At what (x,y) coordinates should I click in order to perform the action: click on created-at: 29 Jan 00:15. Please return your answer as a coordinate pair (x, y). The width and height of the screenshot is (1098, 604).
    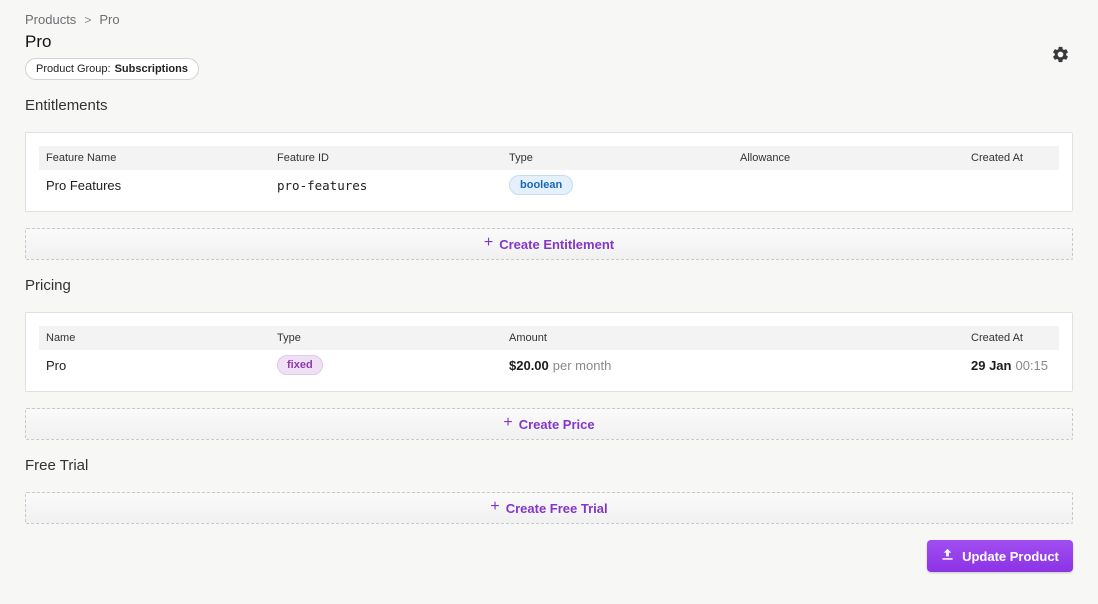
    Looking at the image, I should click on (1009, 365).